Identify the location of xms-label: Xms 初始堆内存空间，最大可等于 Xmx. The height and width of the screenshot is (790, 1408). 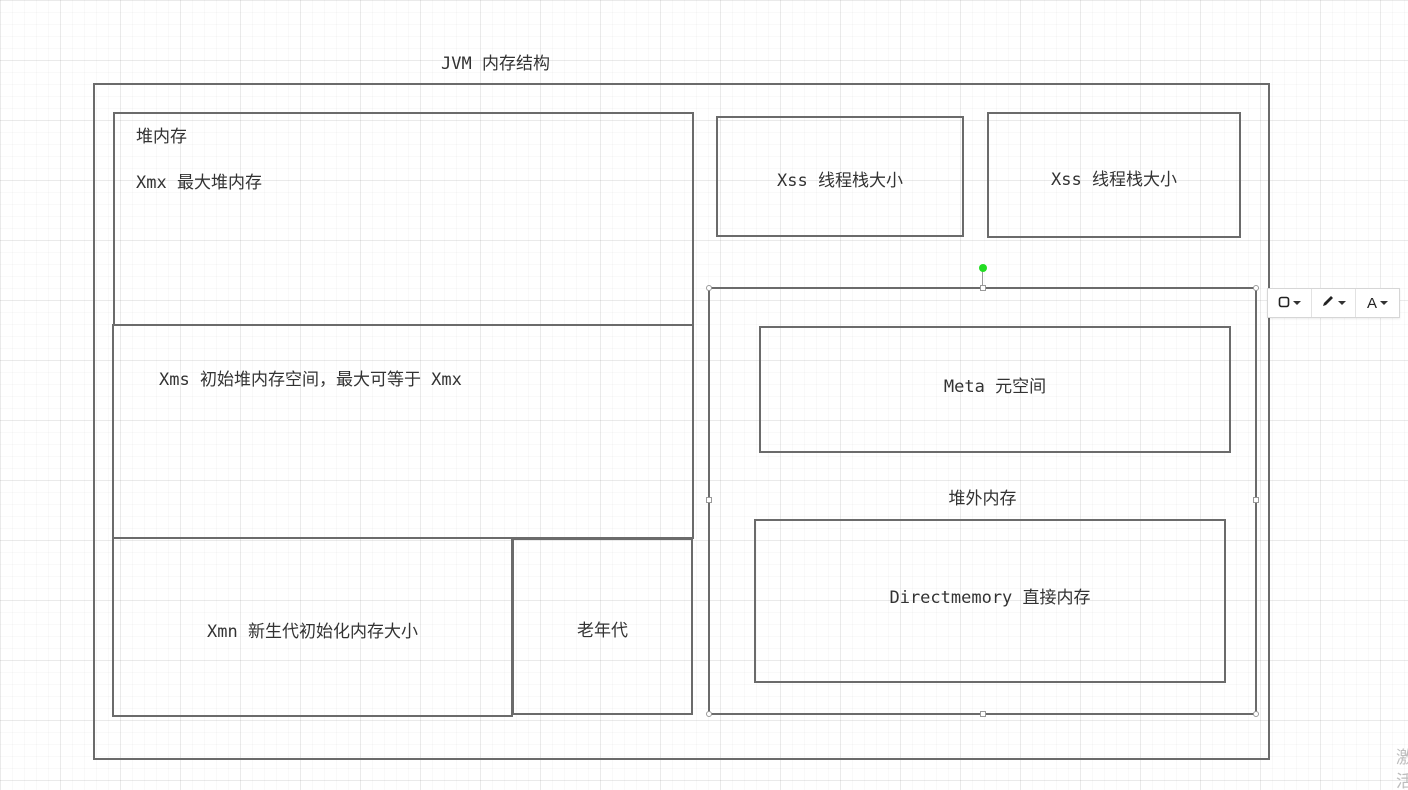
(310, 380).